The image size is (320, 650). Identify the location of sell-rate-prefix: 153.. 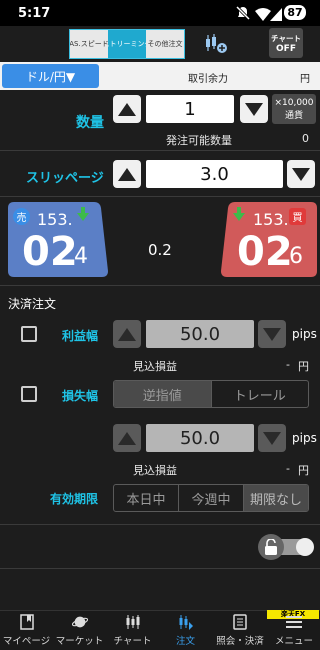
(55, 219).